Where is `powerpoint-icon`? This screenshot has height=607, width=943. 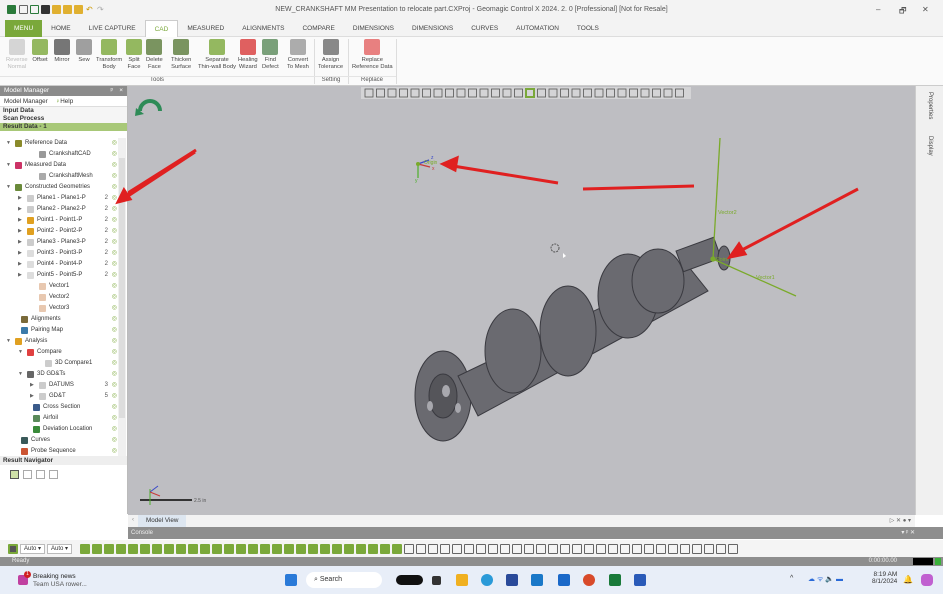 powerpoint-icon is located at coordinates (589, 580).